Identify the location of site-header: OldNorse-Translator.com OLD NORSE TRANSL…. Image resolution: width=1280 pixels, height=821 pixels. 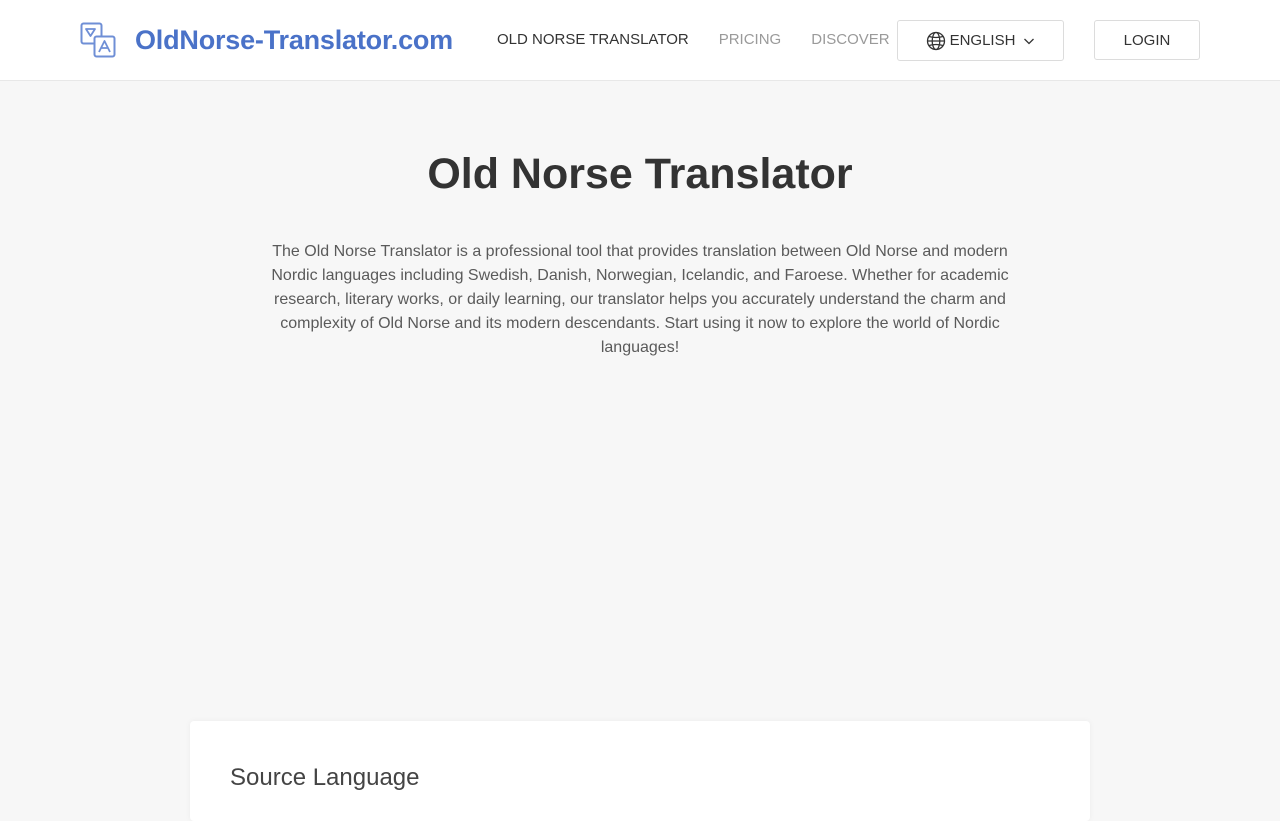
(640, 40).